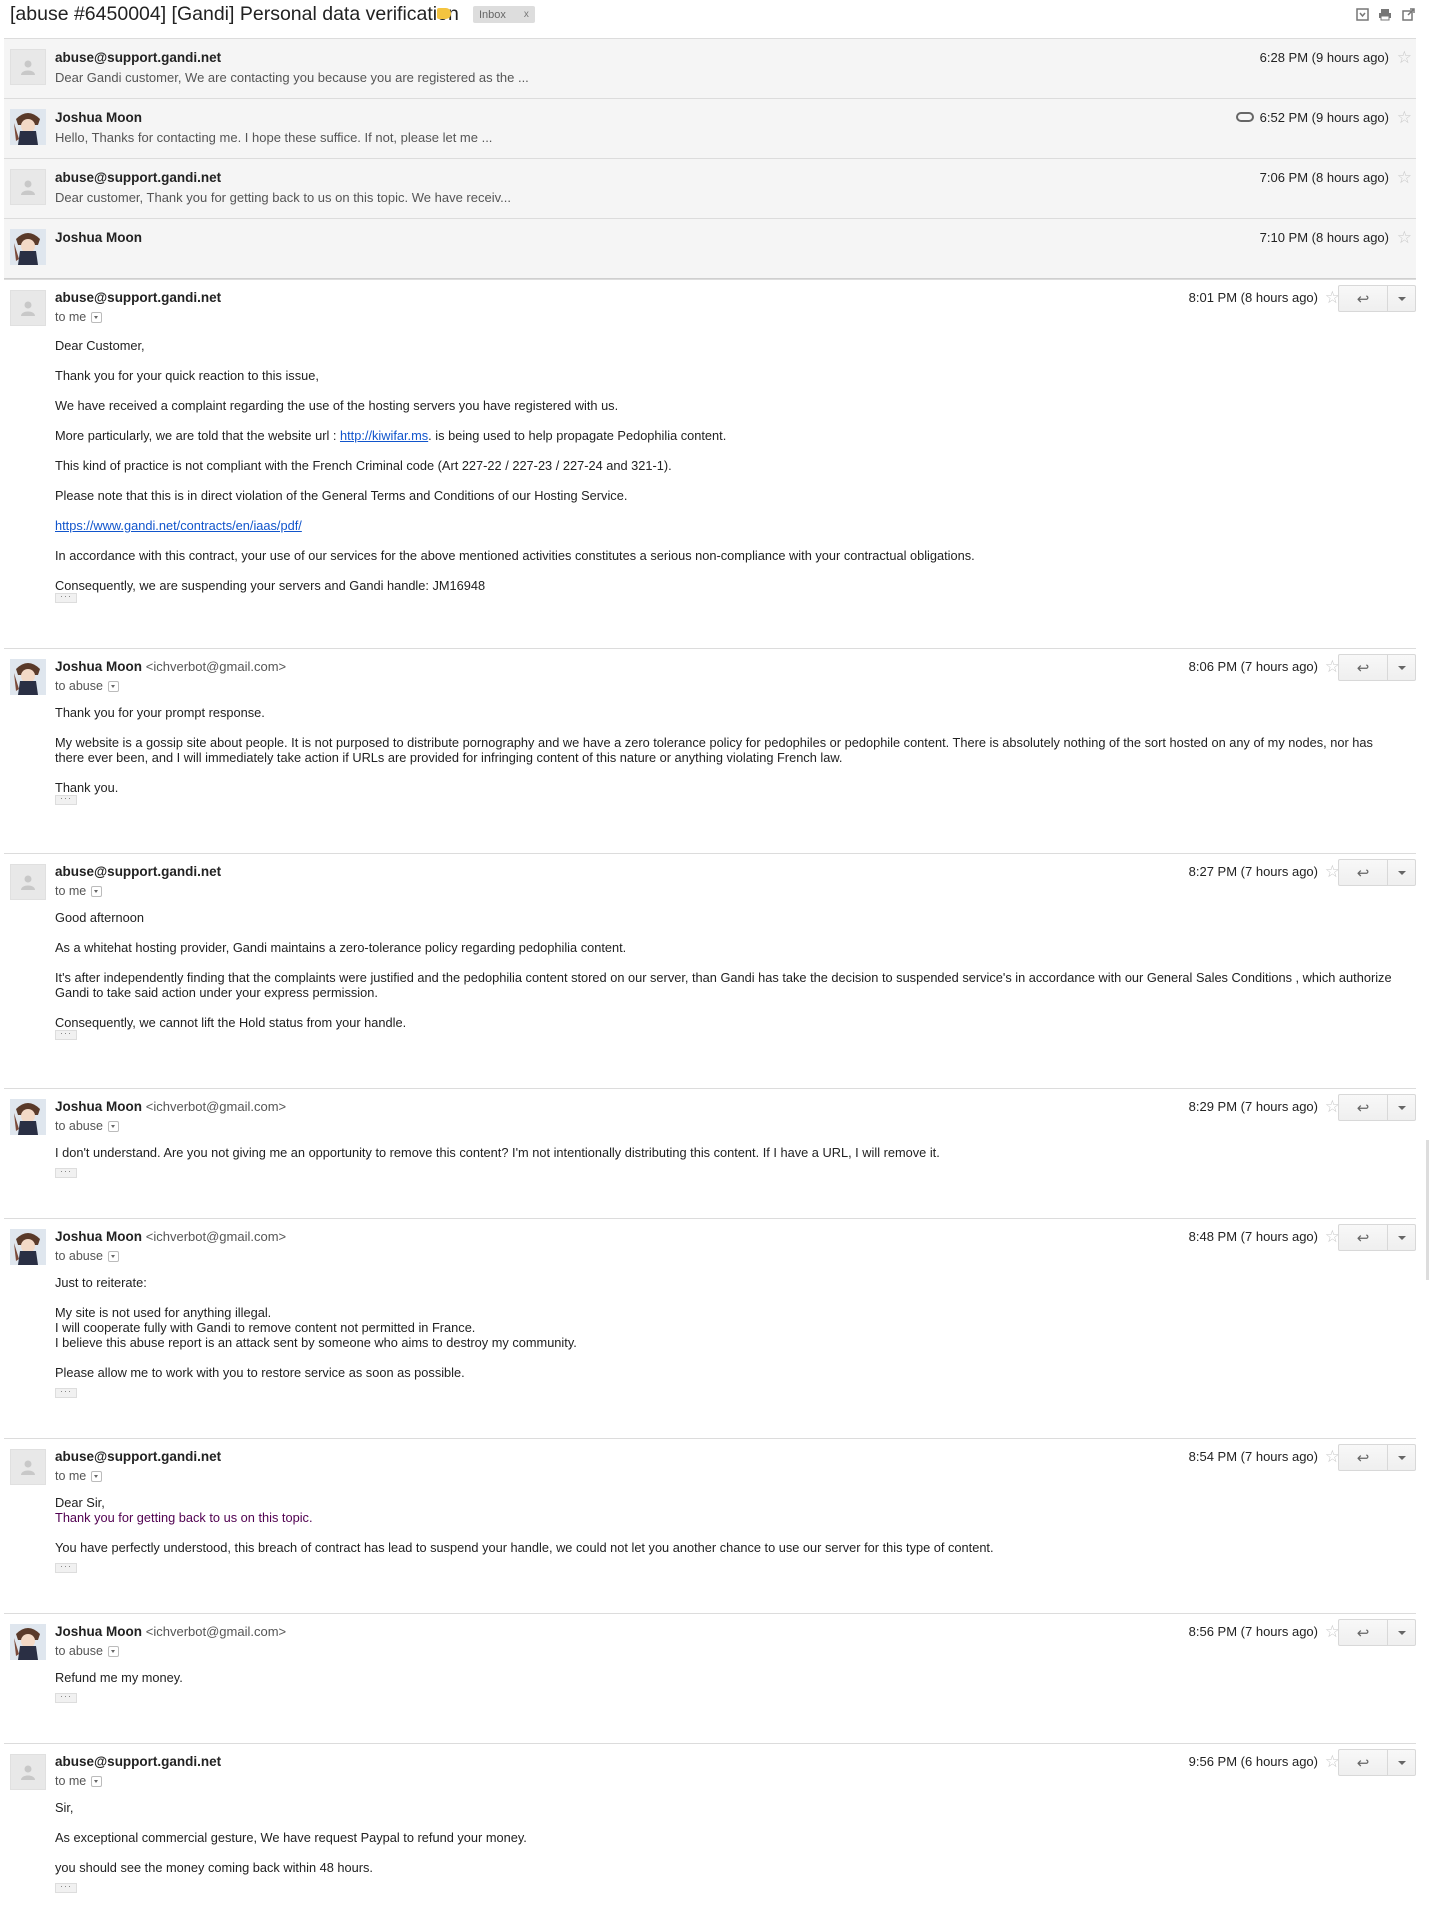 This screenshot has height=1907, width=1429. Describe the element at coordinates (1324, 177) in the screenshot. I see `message-time: 7:06 PM (8 hours ago)` at that location.